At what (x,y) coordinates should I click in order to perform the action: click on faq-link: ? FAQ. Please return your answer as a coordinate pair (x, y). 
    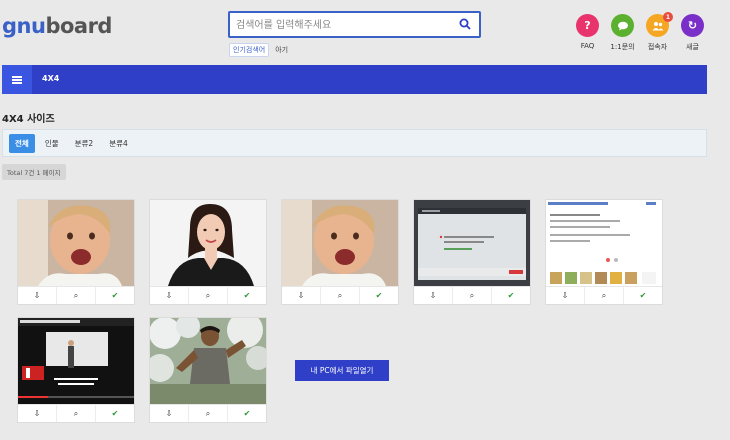
    Looking at the image, I should click on (587, 33).